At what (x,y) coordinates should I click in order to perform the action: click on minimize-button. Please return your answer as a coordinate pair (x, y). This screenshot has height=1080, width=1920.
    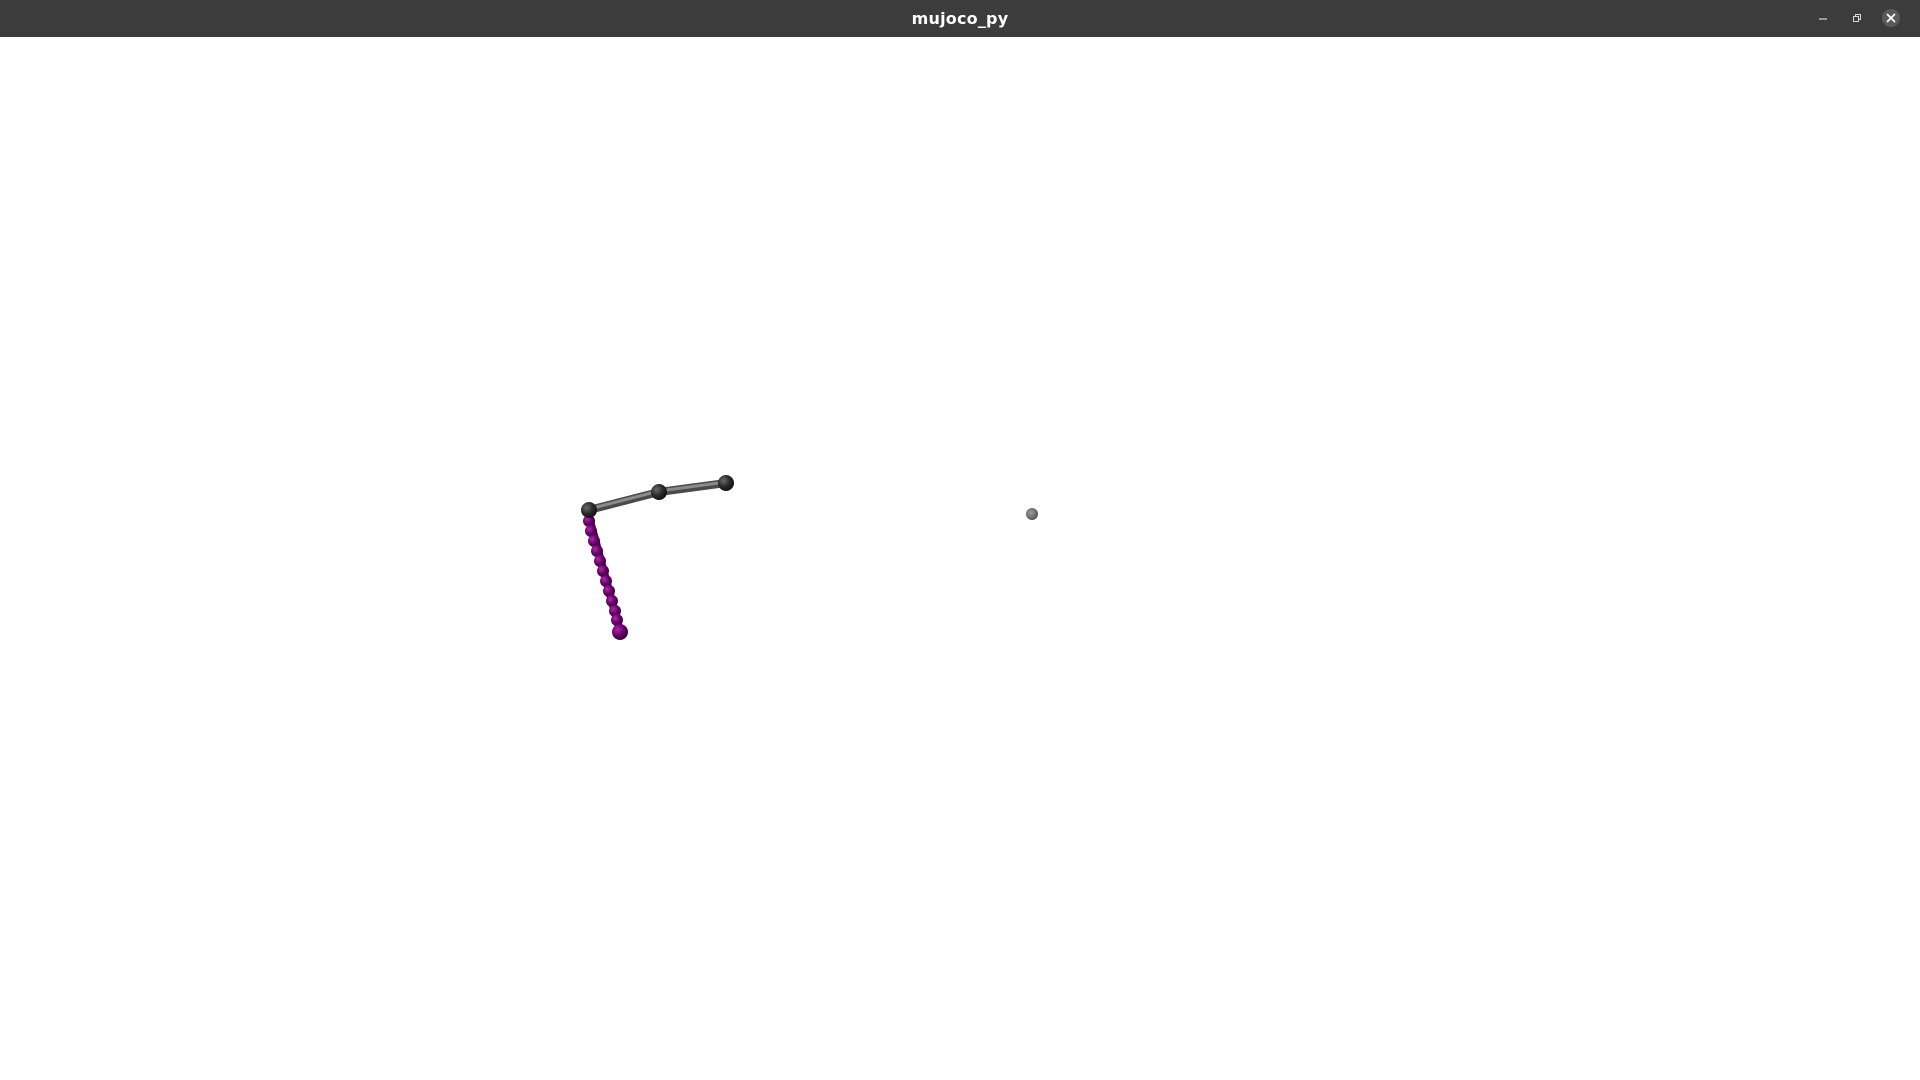
    Looking at the image, I should click on (1823, 18).